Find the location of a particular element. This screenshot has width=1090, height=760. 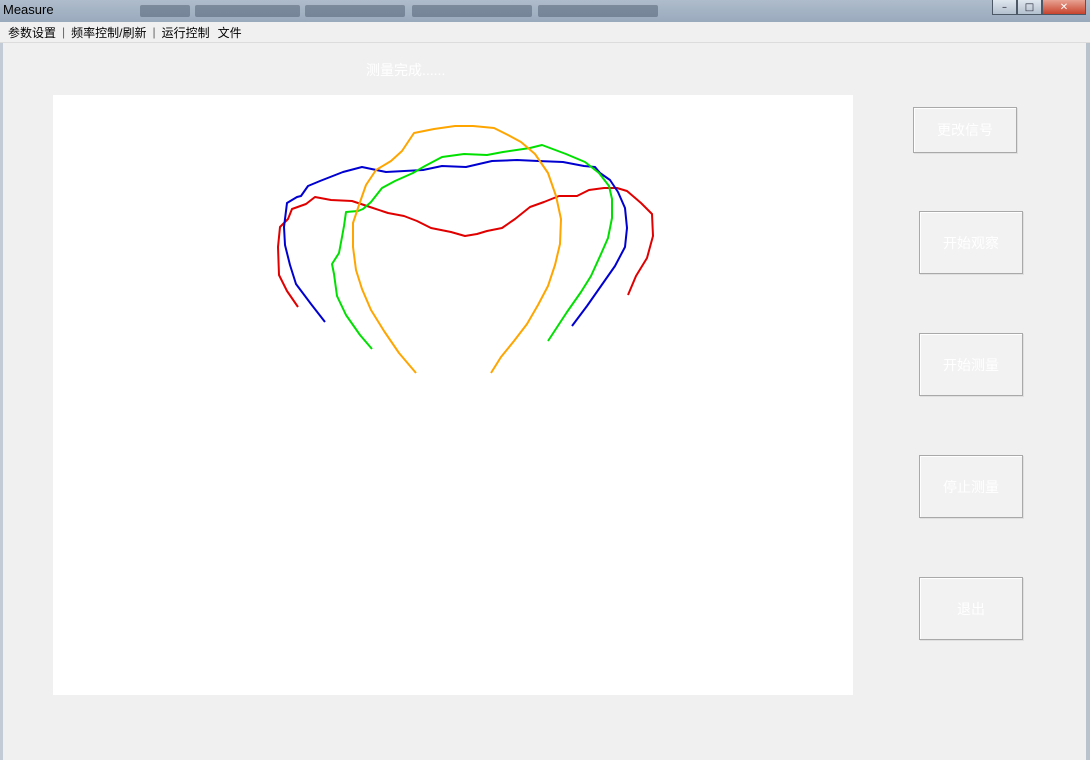

plot-svg is located at coordinates (465, 249).